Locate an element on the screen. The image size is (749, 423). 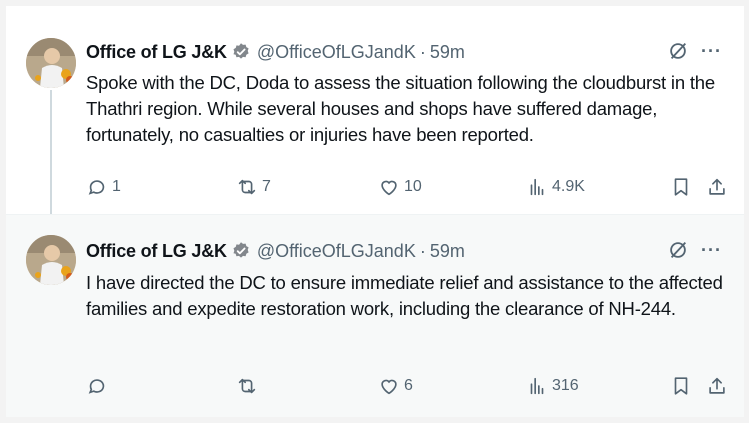
tweet-actions: 1 7 10 4.9K is located at coordinates (406, 187).